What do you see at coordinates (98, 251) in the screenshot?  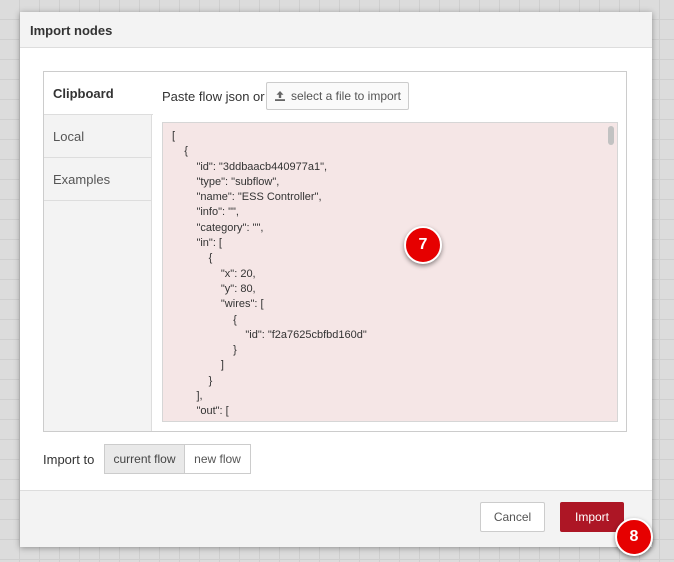 I see `import-source-tabs: Clipboard Local Examples` at bounding box center [98, 251].